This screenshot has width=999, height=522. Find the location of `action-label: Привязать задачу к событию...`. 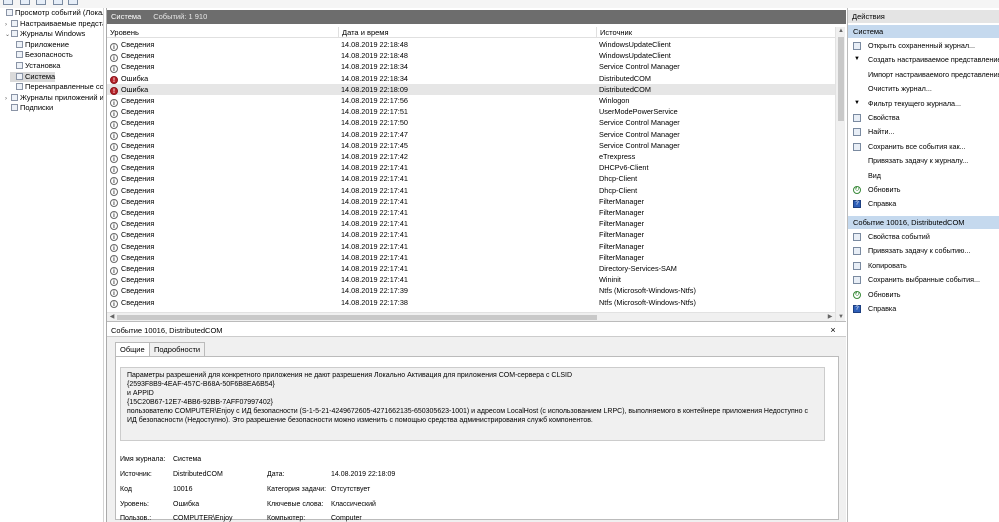

action-label: Привязать задачу к событию... is located at coordinates (919, 251).